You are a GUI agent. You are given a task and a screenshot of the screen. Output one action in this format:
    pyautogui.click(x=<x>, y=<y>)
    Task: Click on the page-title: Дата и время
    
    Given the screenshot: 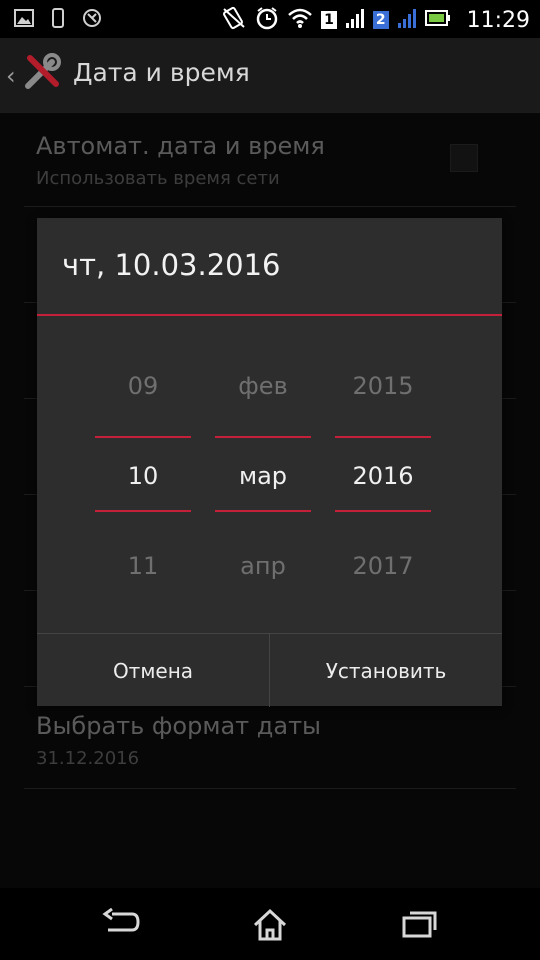 What is the action you would take?
    pyautogui.click(x=161, y=72)
    